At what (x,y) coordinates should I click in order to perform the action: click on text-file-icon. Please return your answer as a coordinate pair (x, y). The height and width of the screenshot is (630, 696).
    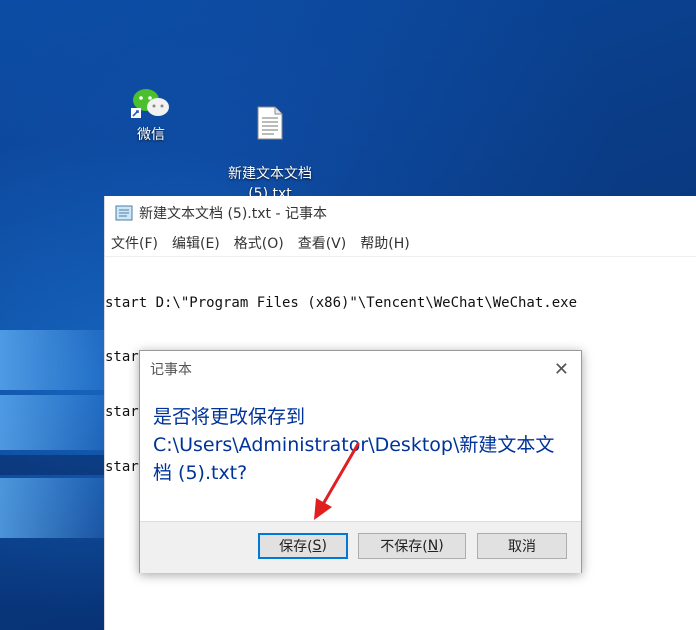
    Looking at the image, I should click on (270, 123).